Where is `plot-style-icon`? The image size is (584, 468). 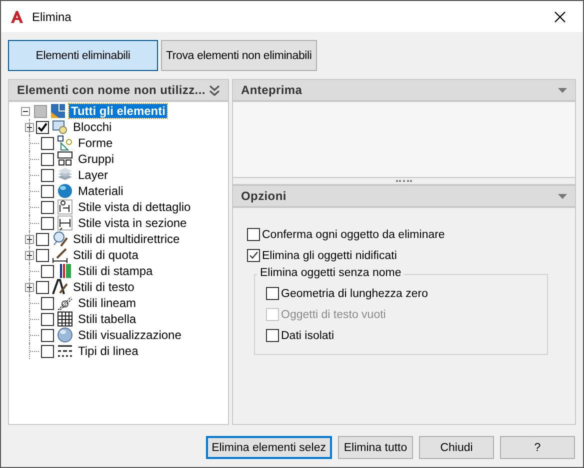 plot-style-icon is located at coordinates (65, 271).